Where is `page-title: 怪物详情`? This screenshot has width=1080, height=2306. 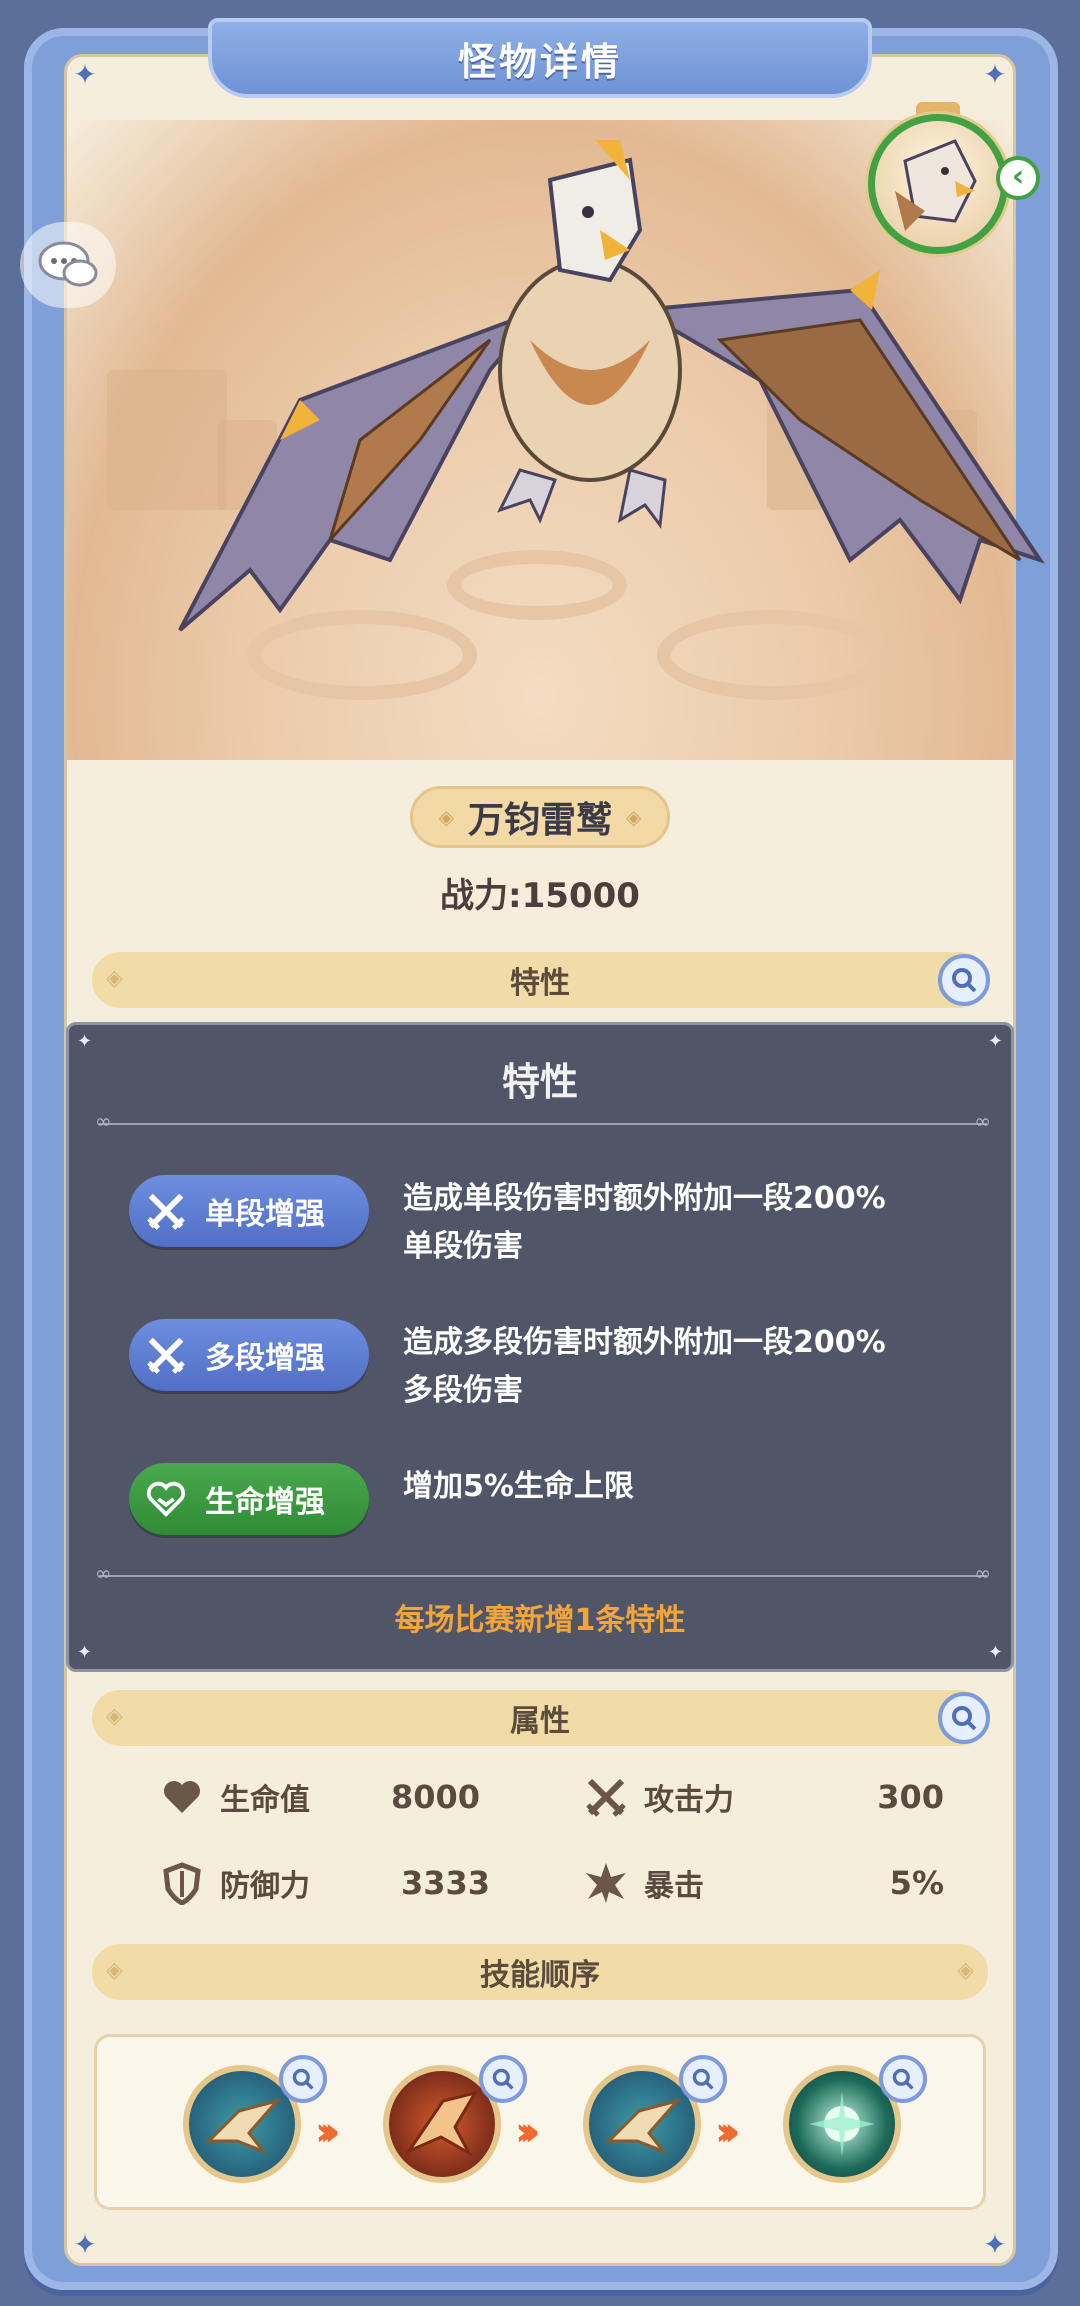
page-title: 怪物详情 is located at coordinates (539, 61).